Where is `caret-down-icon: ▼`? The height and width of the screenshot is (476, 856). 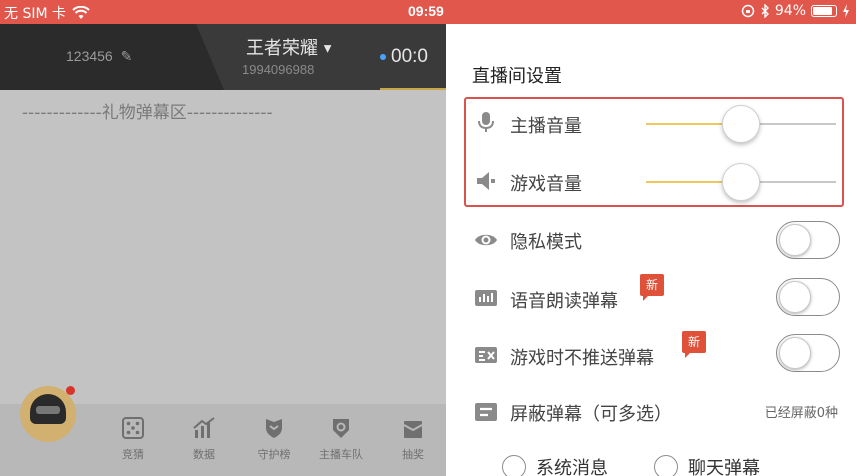 caret-down-icon: ▼ is located at coordinates (327, 49).